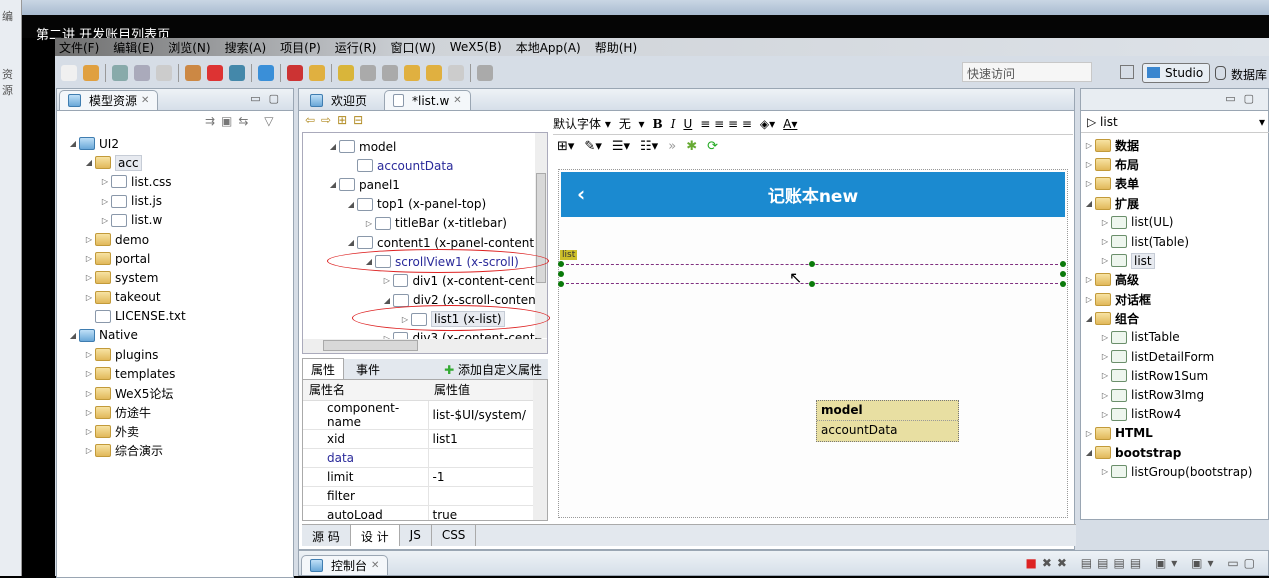  I want to click on property-row: limit -1, so click(425, 477).